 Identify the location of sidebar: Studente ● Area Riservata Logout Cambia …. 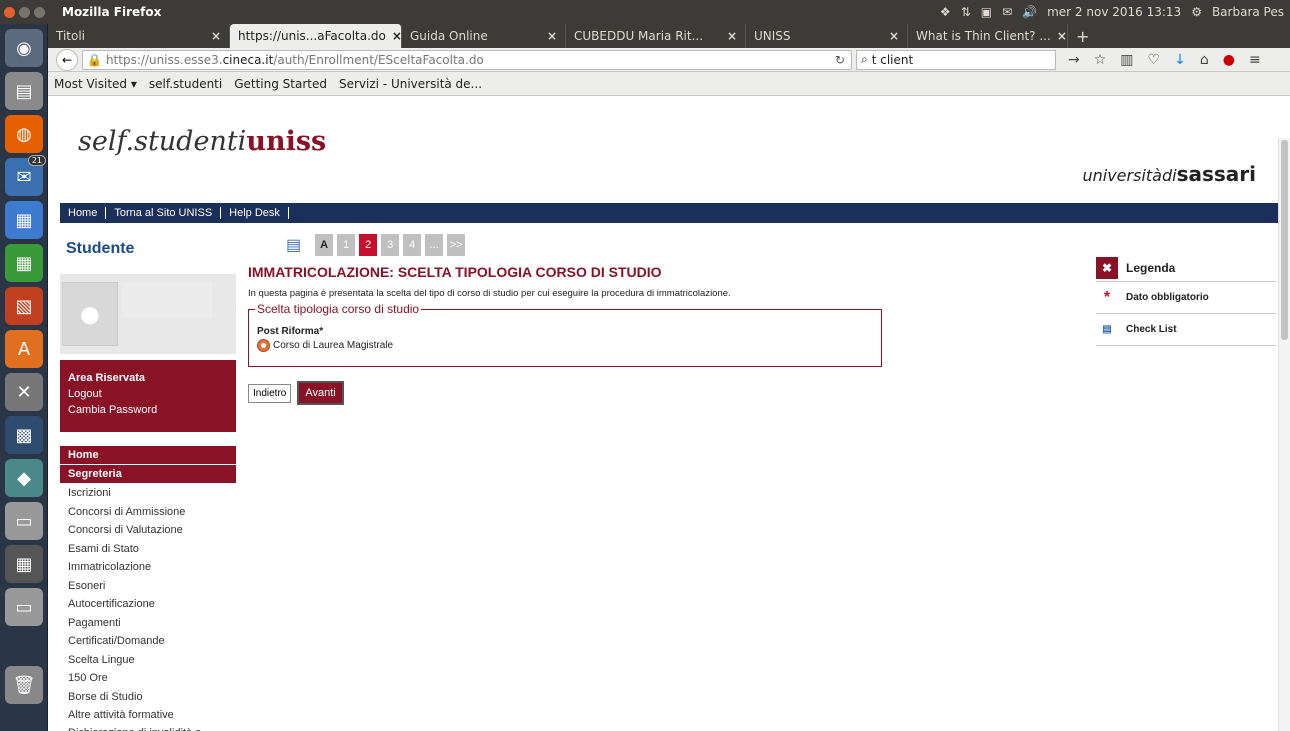
(148, 477).